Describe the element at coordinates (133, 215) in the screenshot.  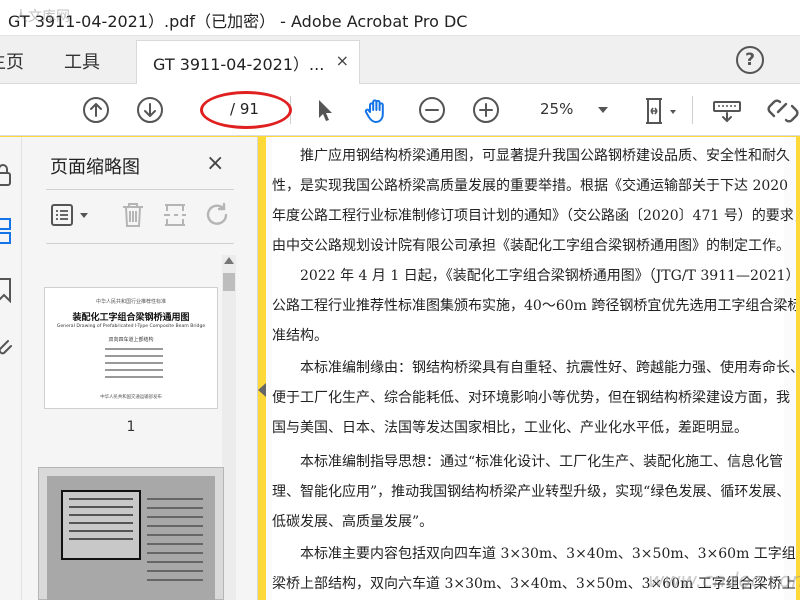
I see `delete-page-icon` at that location.